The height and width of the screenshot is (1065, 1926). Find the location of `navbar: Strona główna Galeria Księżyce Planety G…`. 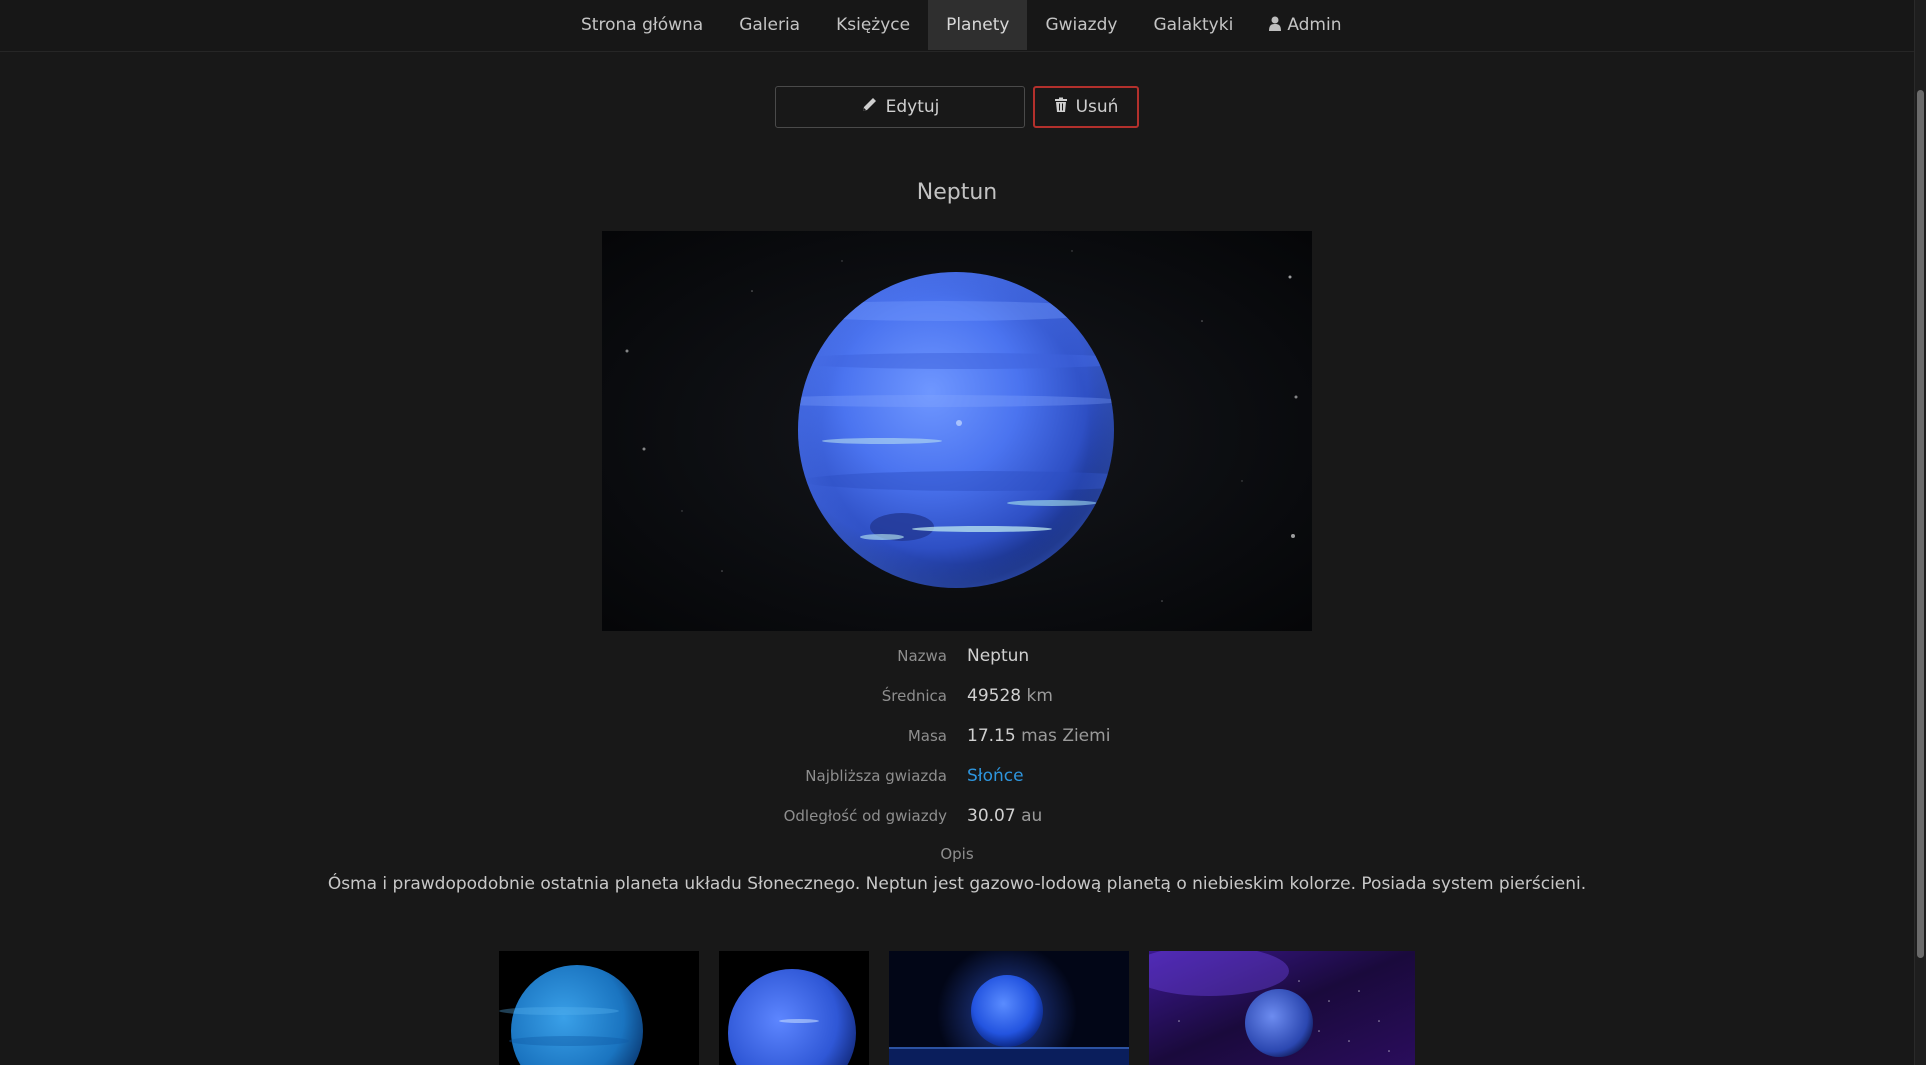

navbar: Strona główna Galeria Księżyce Planety G… is located at coordinates (957, 26).